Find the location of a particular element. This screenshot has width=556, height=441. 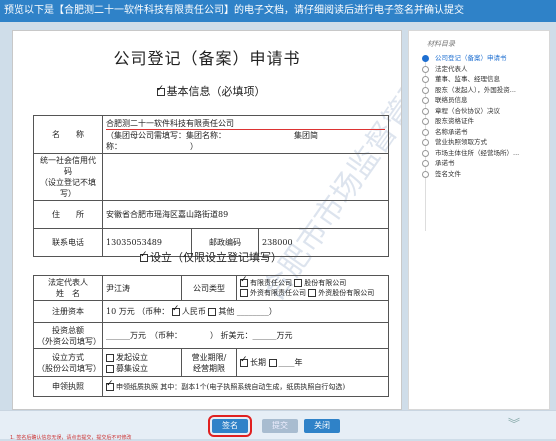

license-value: 申领纸质执照 其中：副本1个(电子执照系统自动生成，纸质执照自行勾选) is located at coordinates (245, 386).